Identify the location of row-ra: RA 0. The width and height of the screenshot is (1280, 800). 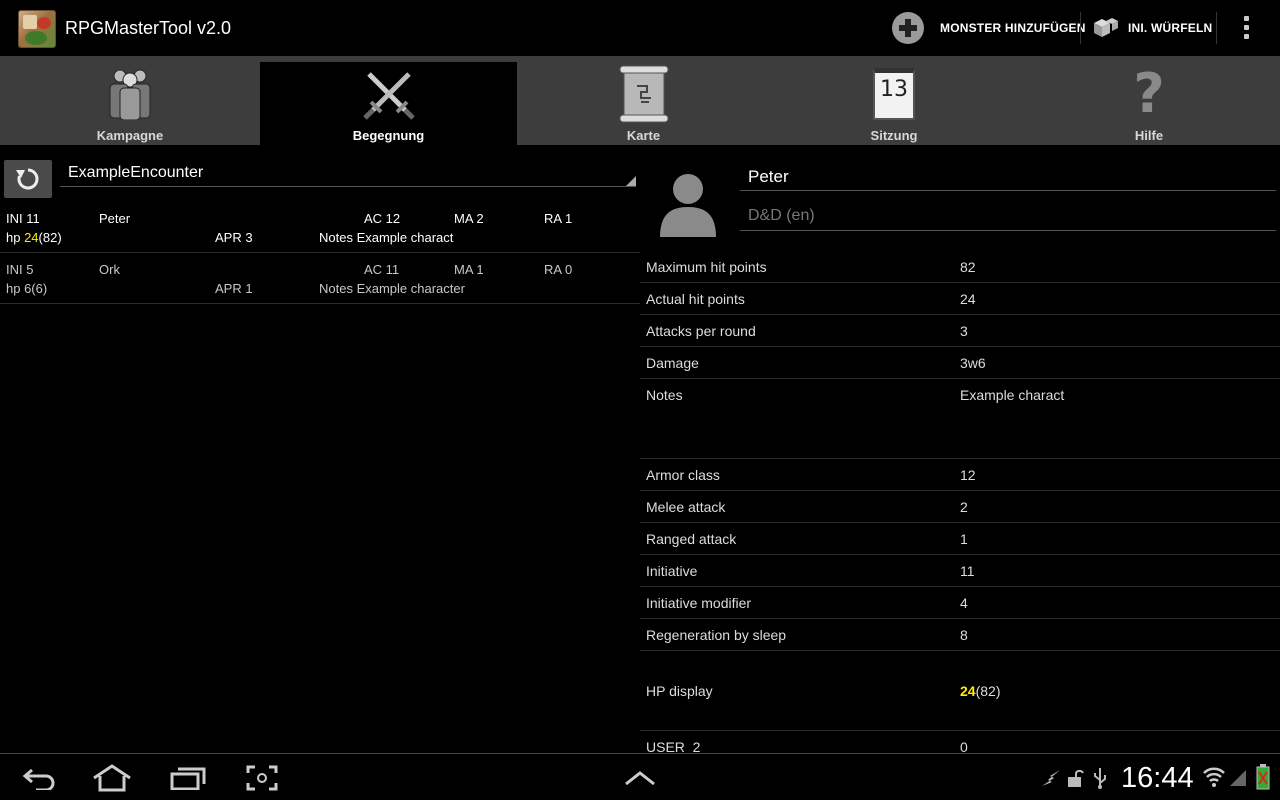
(558, 269).